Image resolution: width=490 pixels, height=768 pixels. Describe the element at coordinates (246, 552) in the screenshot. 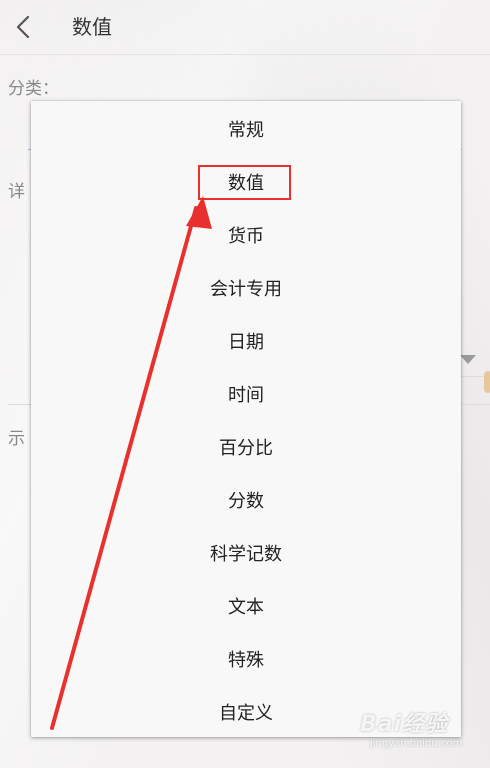

I see `menu-item-scientific: 科学记数` at that location.